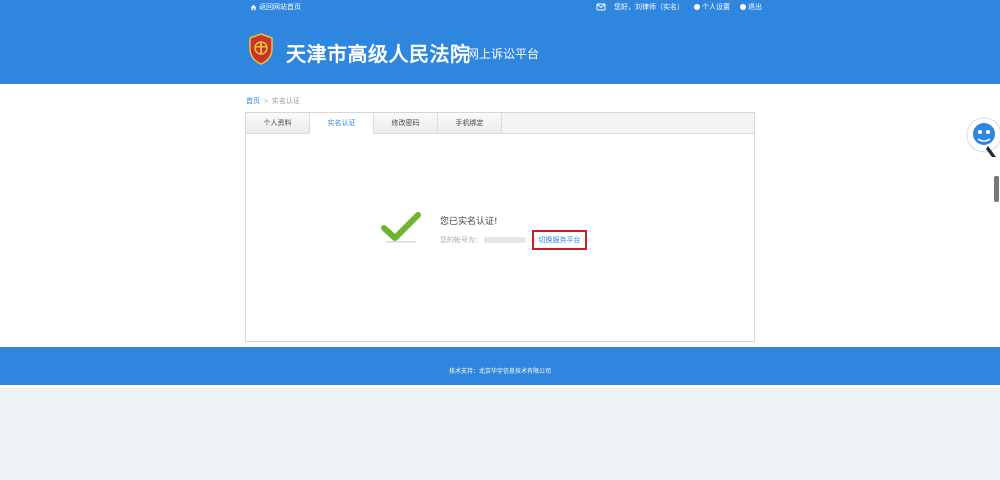 The height and width of the screenshot is (480, 1000). Describe the element at coordinates (559, 240) in the screenshot. I see `switch-platform-button: 切换服务平台` at that location.